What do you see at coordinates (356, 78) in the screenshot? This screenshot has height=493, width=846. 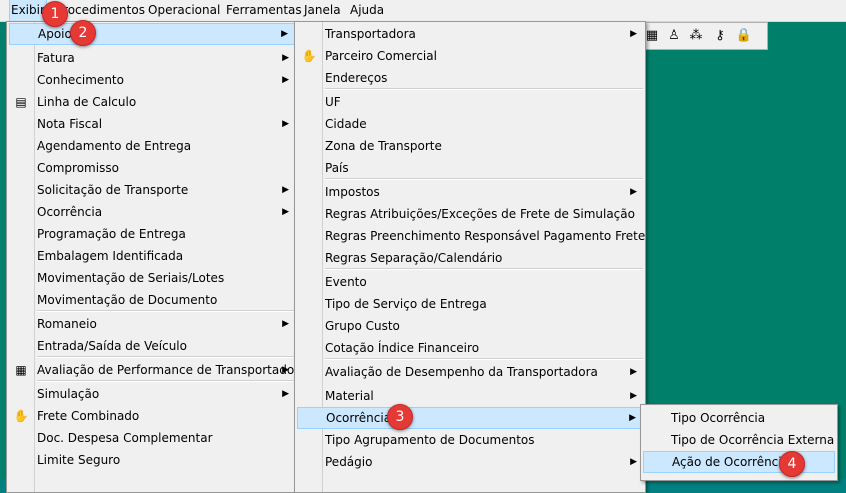 I see `menu-item-label: Endereços` at bounding box center [356, 78].